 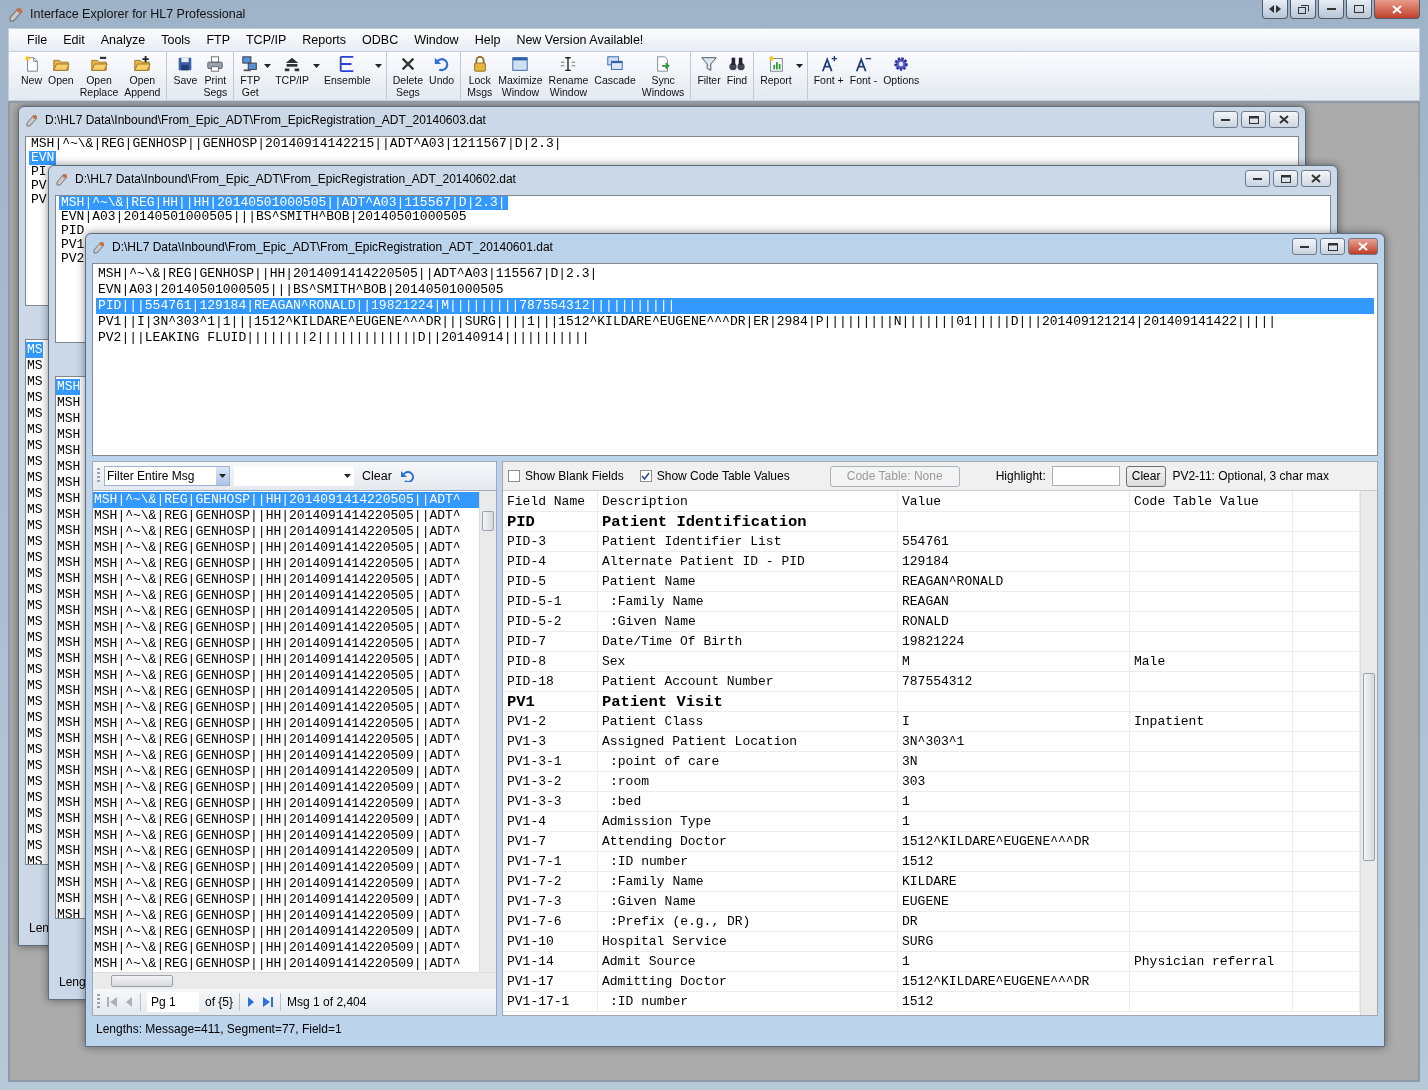 I want to click on toolbar-button: Open, so click(x=61, y=70).